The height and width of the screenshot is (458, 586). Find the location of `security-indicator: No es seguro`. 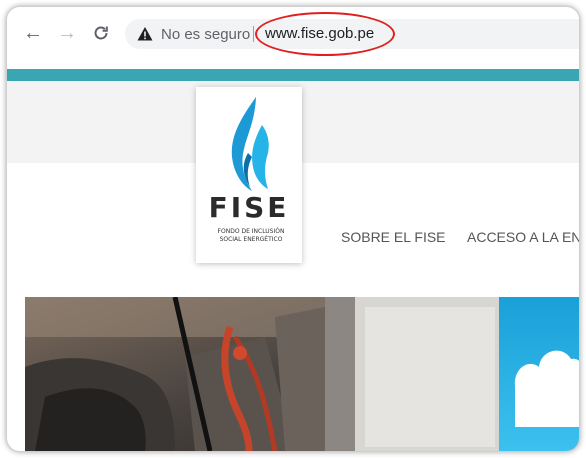

security-indicator: No es seguro is located at coordinates (193, 34).